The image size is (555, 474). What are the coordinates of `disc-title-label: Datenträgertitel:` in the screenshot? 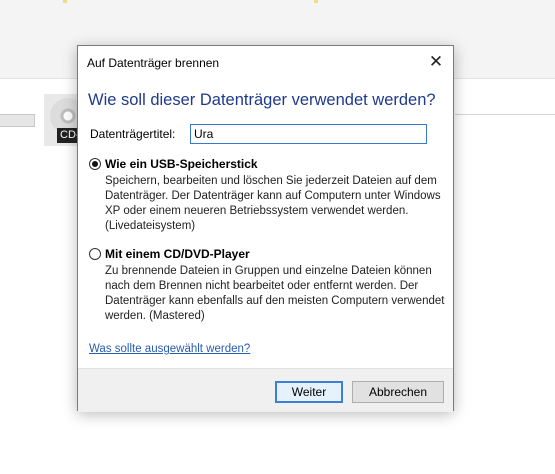 It's located at (133, 134).